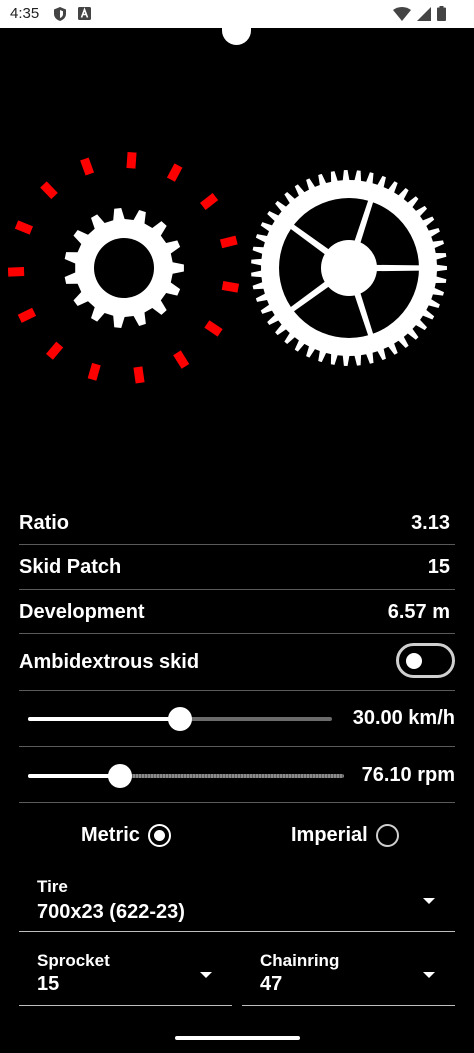  I want to click on toggle-knob, so click(414, 661).